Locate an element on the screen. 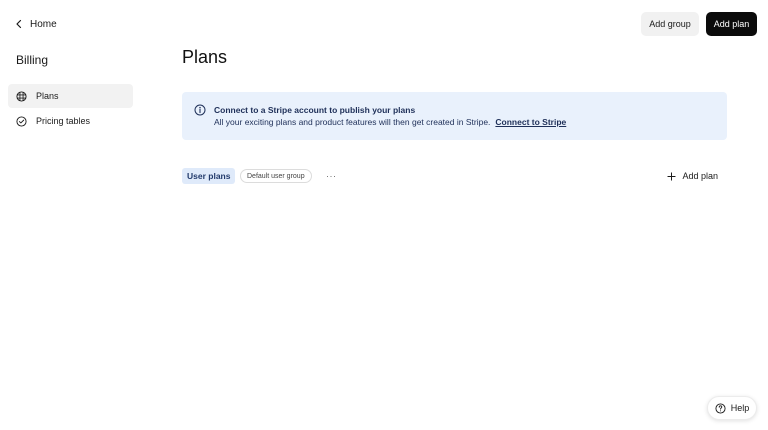 The height and width of the screenshot is (430, 768). help-button: Help is located at coordinates (732, 408).